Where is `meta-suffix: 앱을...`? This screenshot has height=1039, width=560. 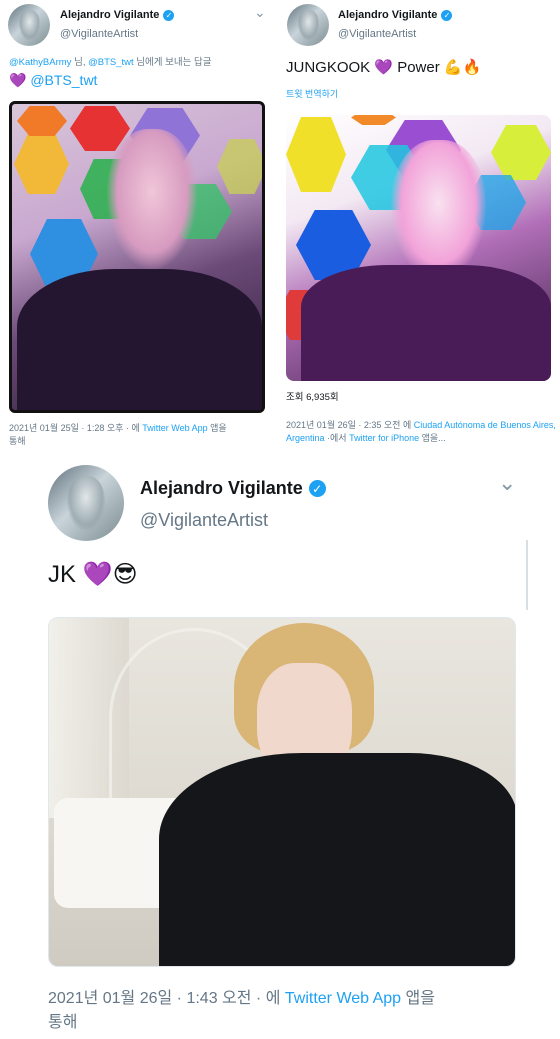 meta-suffix: 앱을... is located at coordinates (432, 438).